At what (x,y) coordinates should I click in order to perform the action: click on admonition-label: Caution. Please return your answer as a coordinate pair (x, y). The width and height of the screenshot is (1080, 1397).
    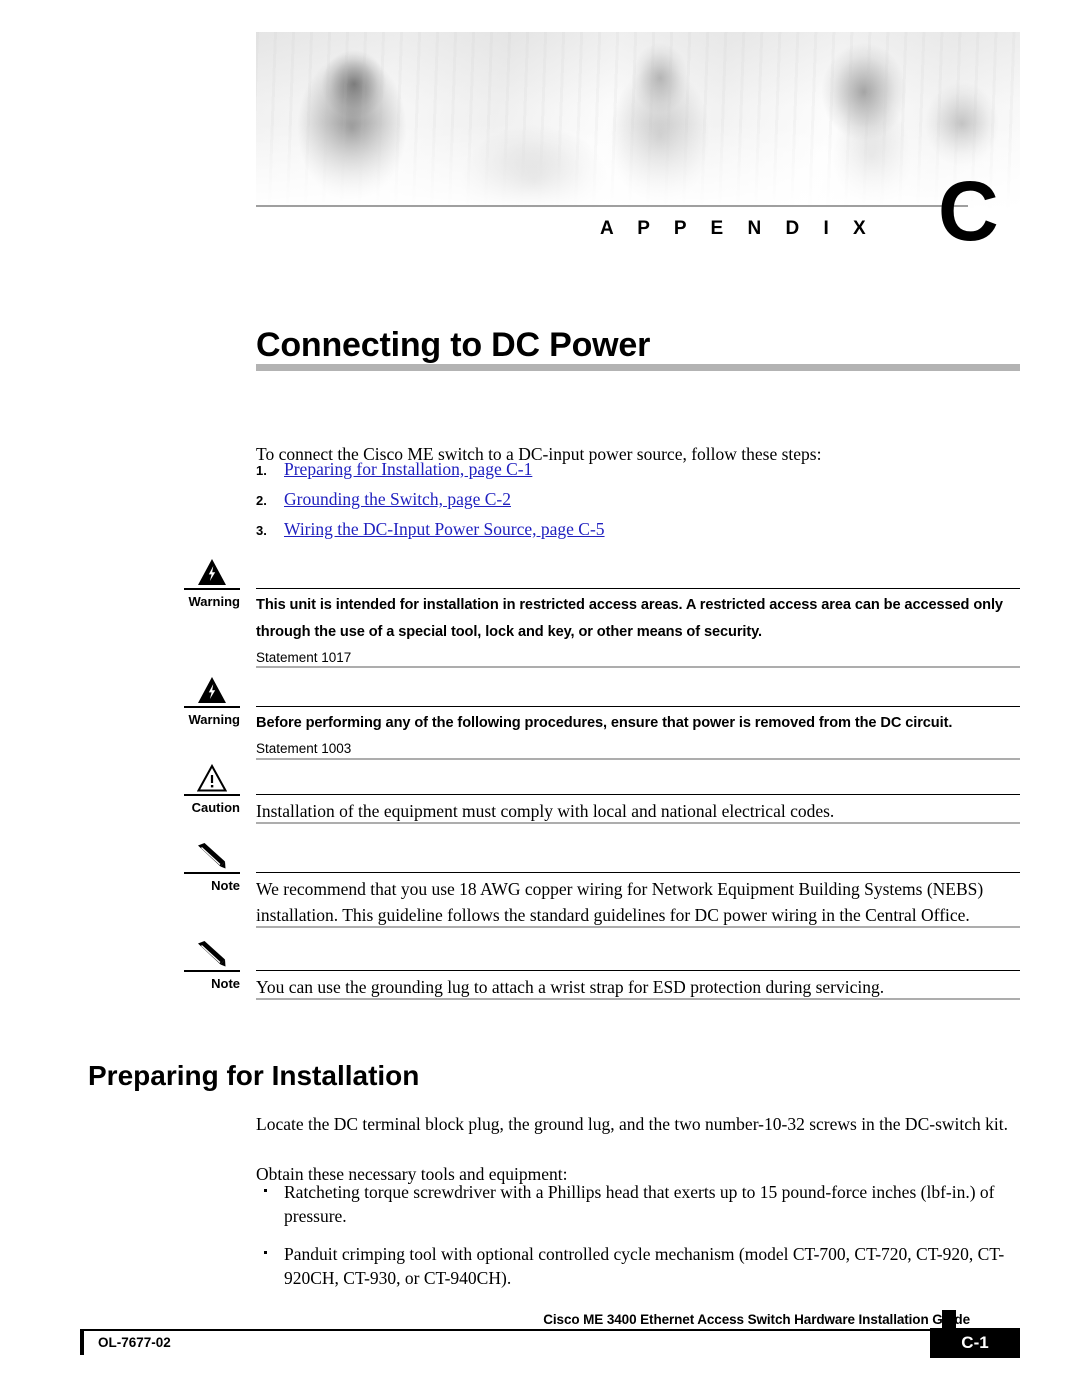
    Looking at the image, I should click on (215, 807).